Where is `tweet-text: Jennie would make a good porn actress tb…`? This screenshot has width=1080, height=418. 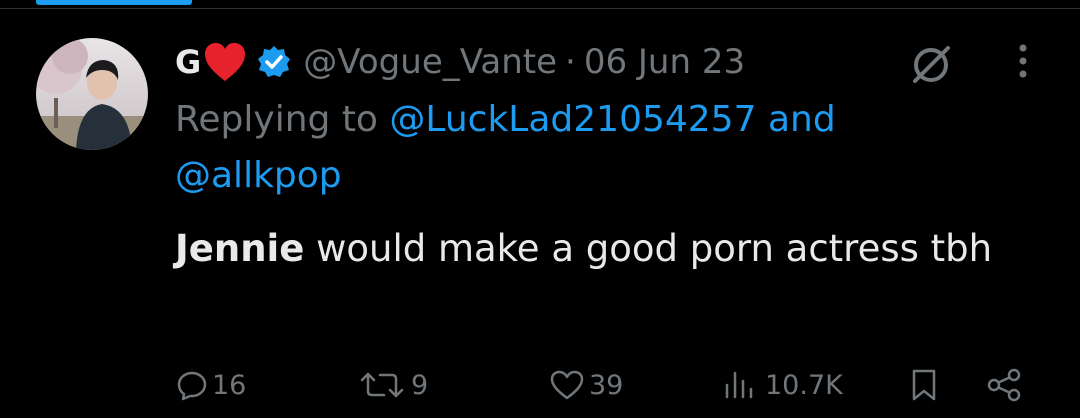 tweet-text: Jennie would make a good porn actress tb… is located at coordinates (605, 248).